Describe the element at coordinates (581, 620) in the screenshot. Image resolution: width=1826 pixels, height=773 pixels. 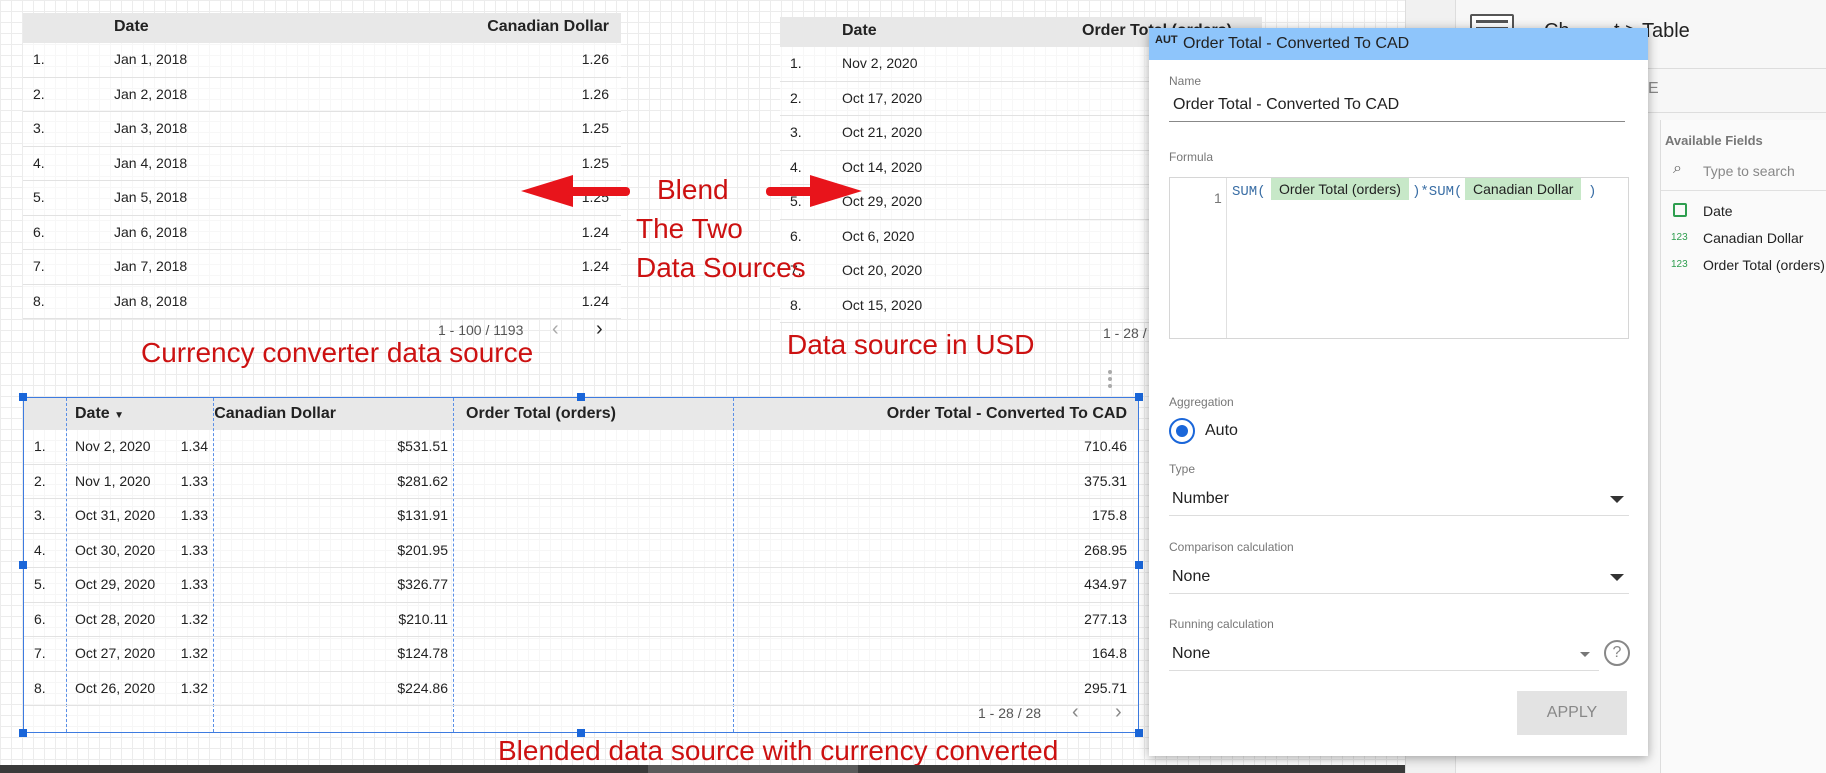
I see `table-row: 6. Oct 28, 2020 1.32 $210.11 277.13` at that location.